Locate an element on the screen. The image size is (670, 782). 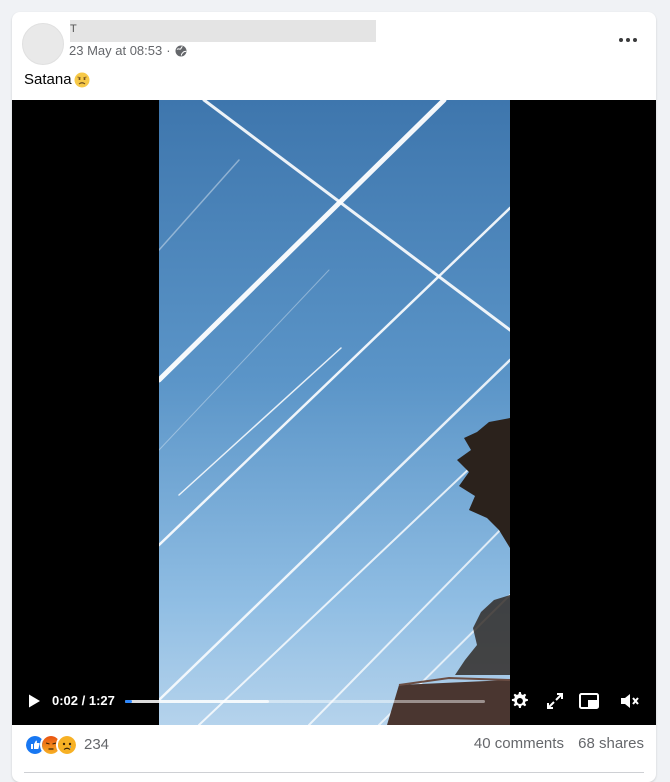
sad-face-emoji is located at coordinates (82, 80).